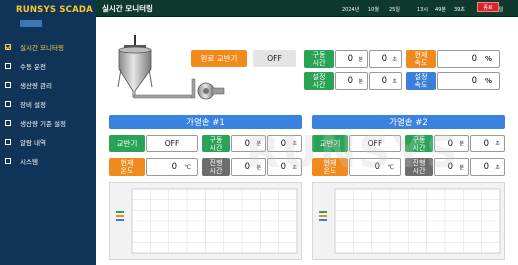 The width and height of the screenshot is (518, 265). I want to click on kettle-2-run-time-label: 구동 시간, so click(419, 143).